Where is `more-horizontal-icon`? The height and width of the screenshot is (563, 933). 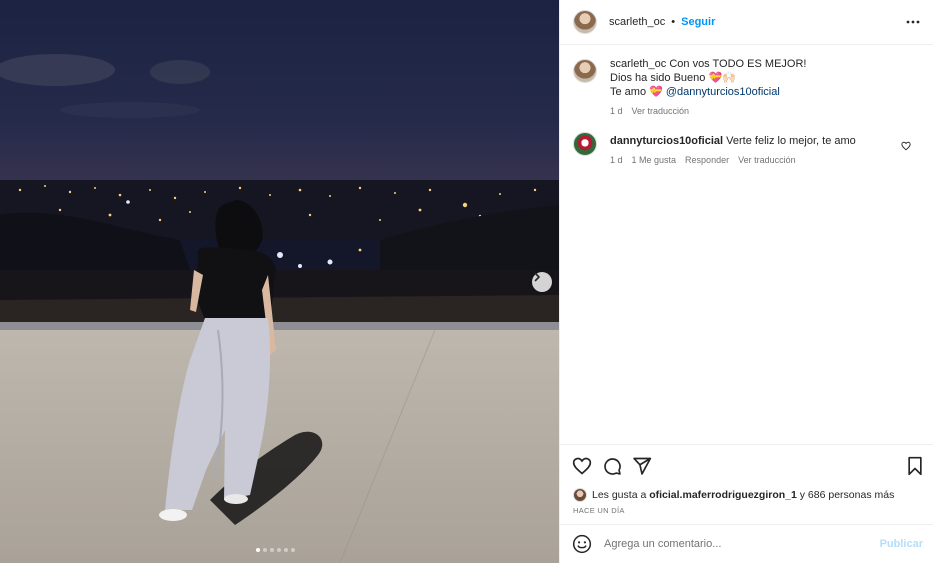 more-horizontal-icon is located at coordinates (913, 21).